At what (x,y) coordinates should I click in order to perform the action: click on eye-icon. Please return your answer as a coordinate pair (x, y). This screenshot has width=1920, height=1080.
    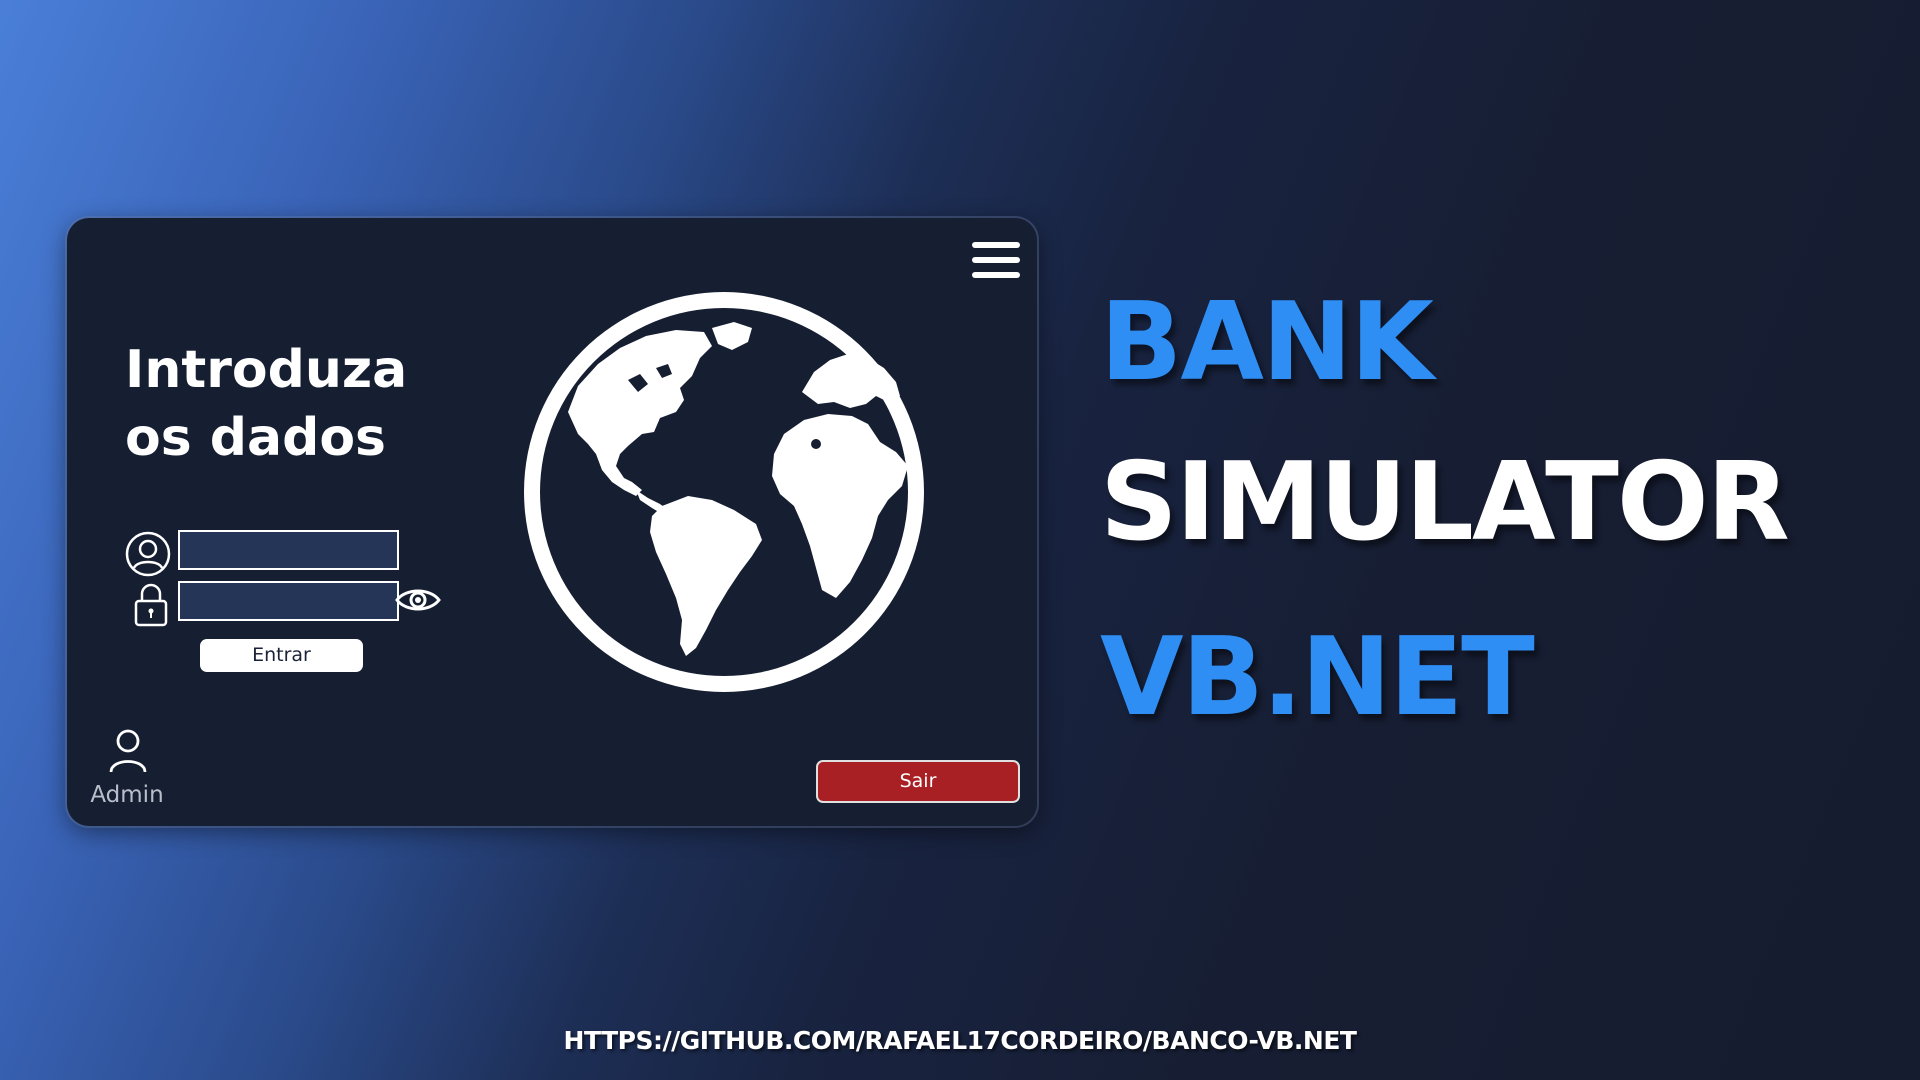
    Looking at the image, I should click on (418, 600).